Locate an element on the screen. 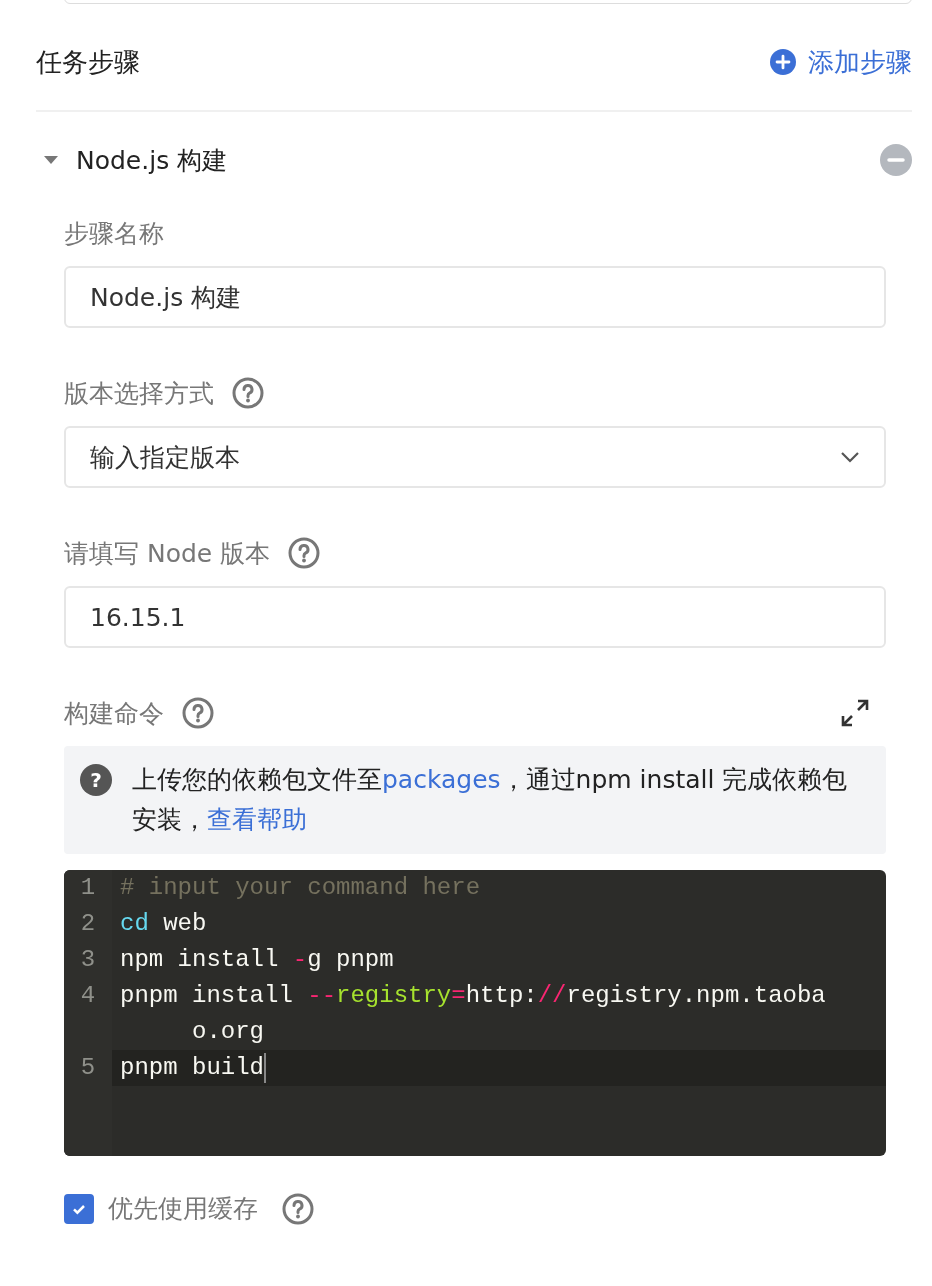 The image size is (932, 1286). caret-icon is located at coordinates (51, 160).